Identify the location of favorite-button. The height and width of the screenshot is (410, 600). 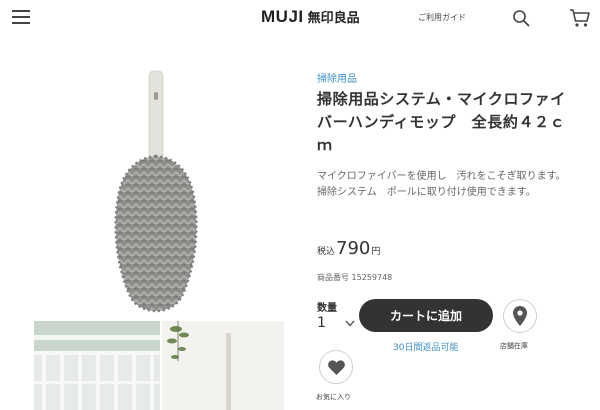
(336, 367).